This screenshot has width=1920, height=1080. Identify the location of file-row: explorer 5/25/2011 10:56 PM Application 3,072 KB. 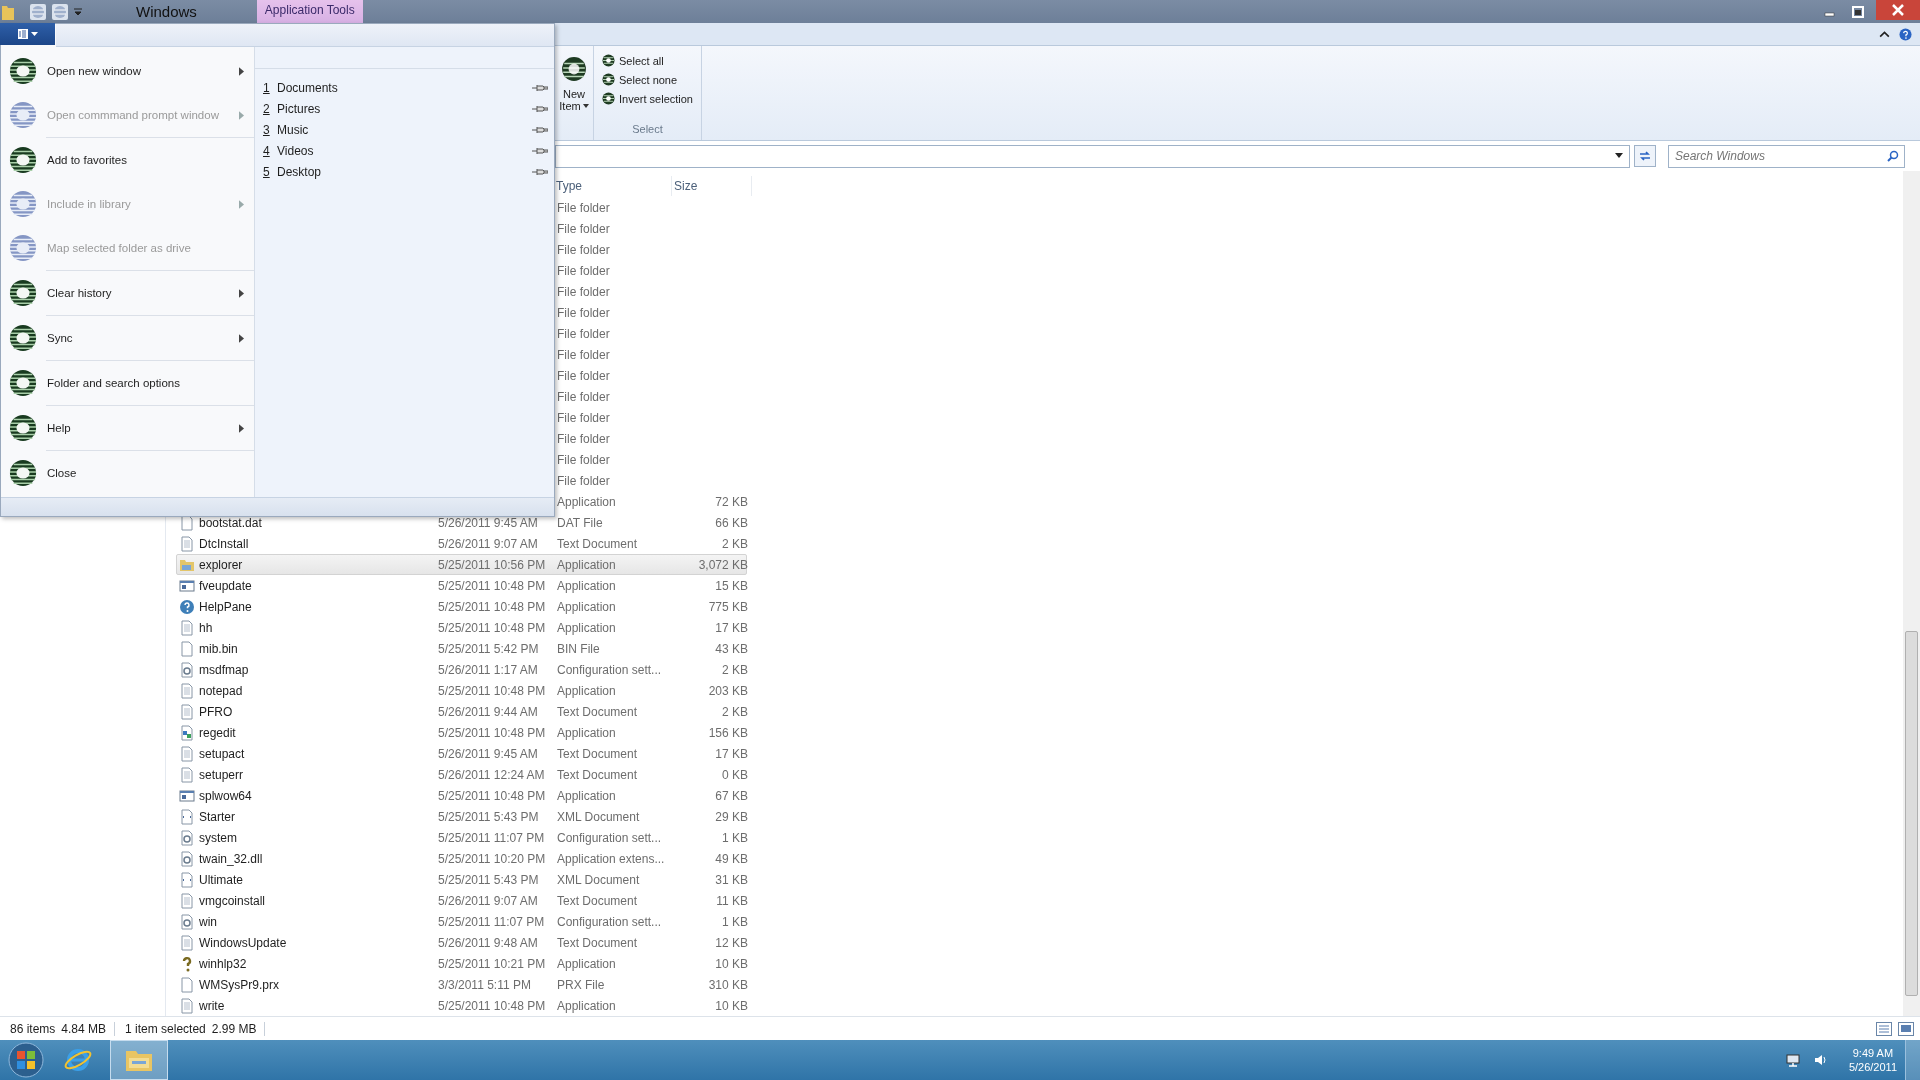
(461, 564).